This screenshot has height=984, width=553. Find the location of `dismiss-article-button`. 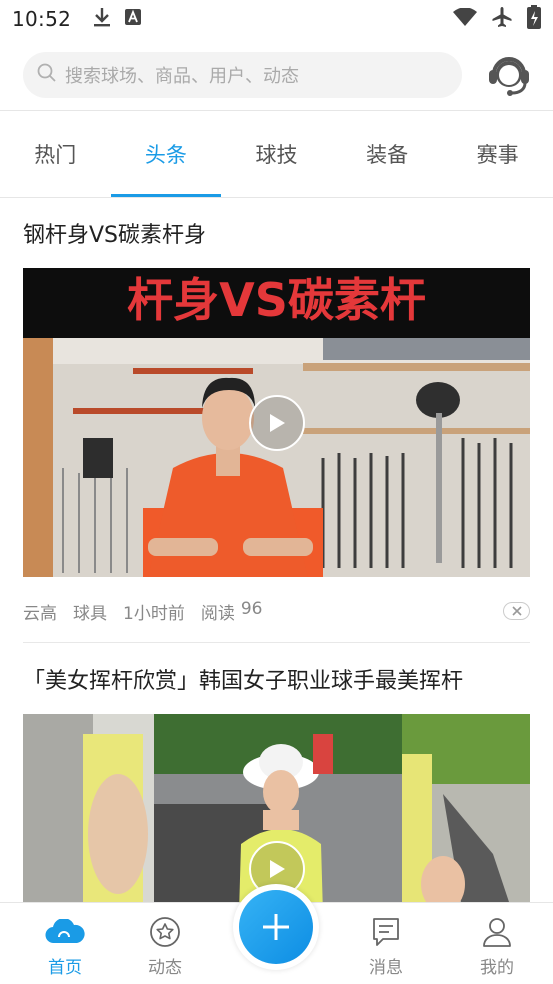

dismiss-article-button is located at coordinates (516, 611).